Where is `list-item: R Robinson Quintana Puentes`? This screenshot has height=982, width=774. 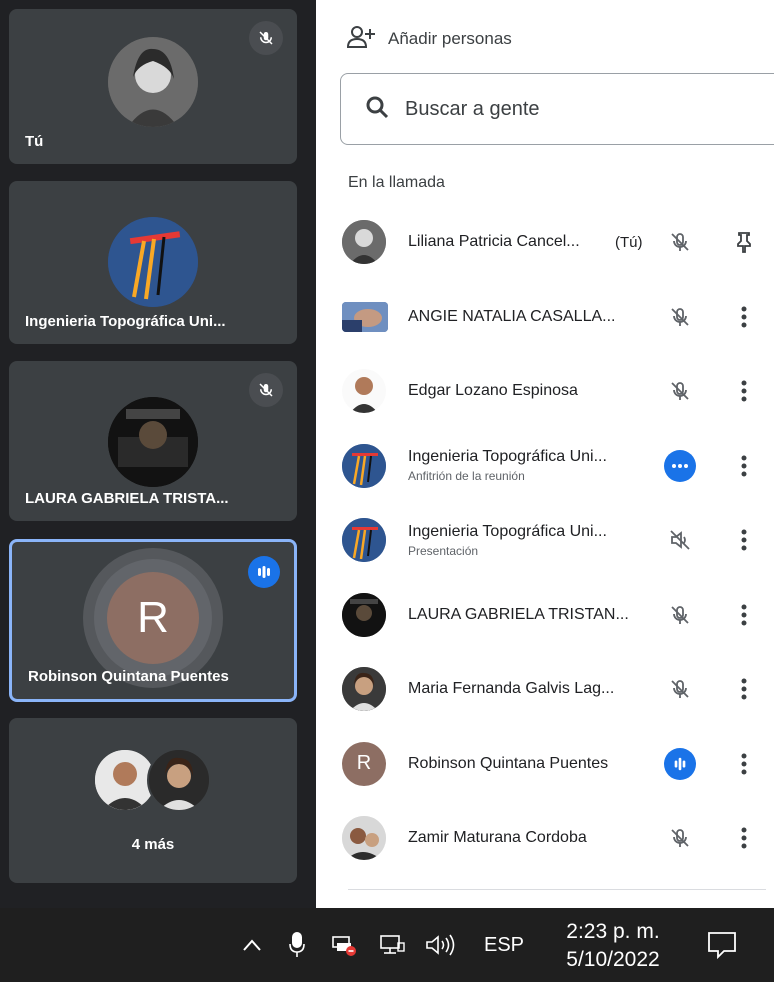
list-item: R Robinson Quintana Puentes is located at coordinates (545, 764).